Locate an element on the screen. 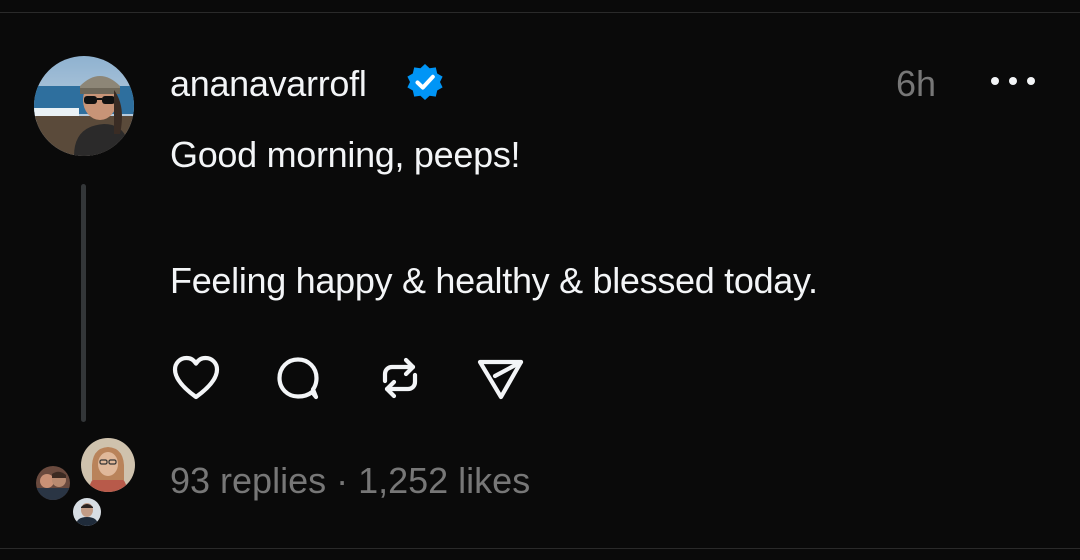 This screenshot has height=560, width=1080. repost-icon is located at coordinates (400, 378).